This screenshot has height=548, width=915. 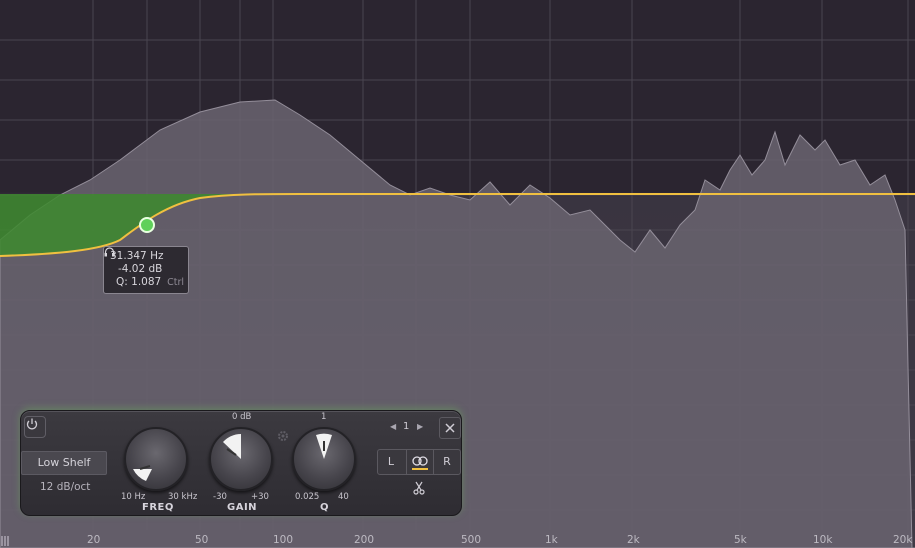 What do you see at coordinates (32, 424) in the screenshot?
I see `power-icon` at bounding box center [32, 424].